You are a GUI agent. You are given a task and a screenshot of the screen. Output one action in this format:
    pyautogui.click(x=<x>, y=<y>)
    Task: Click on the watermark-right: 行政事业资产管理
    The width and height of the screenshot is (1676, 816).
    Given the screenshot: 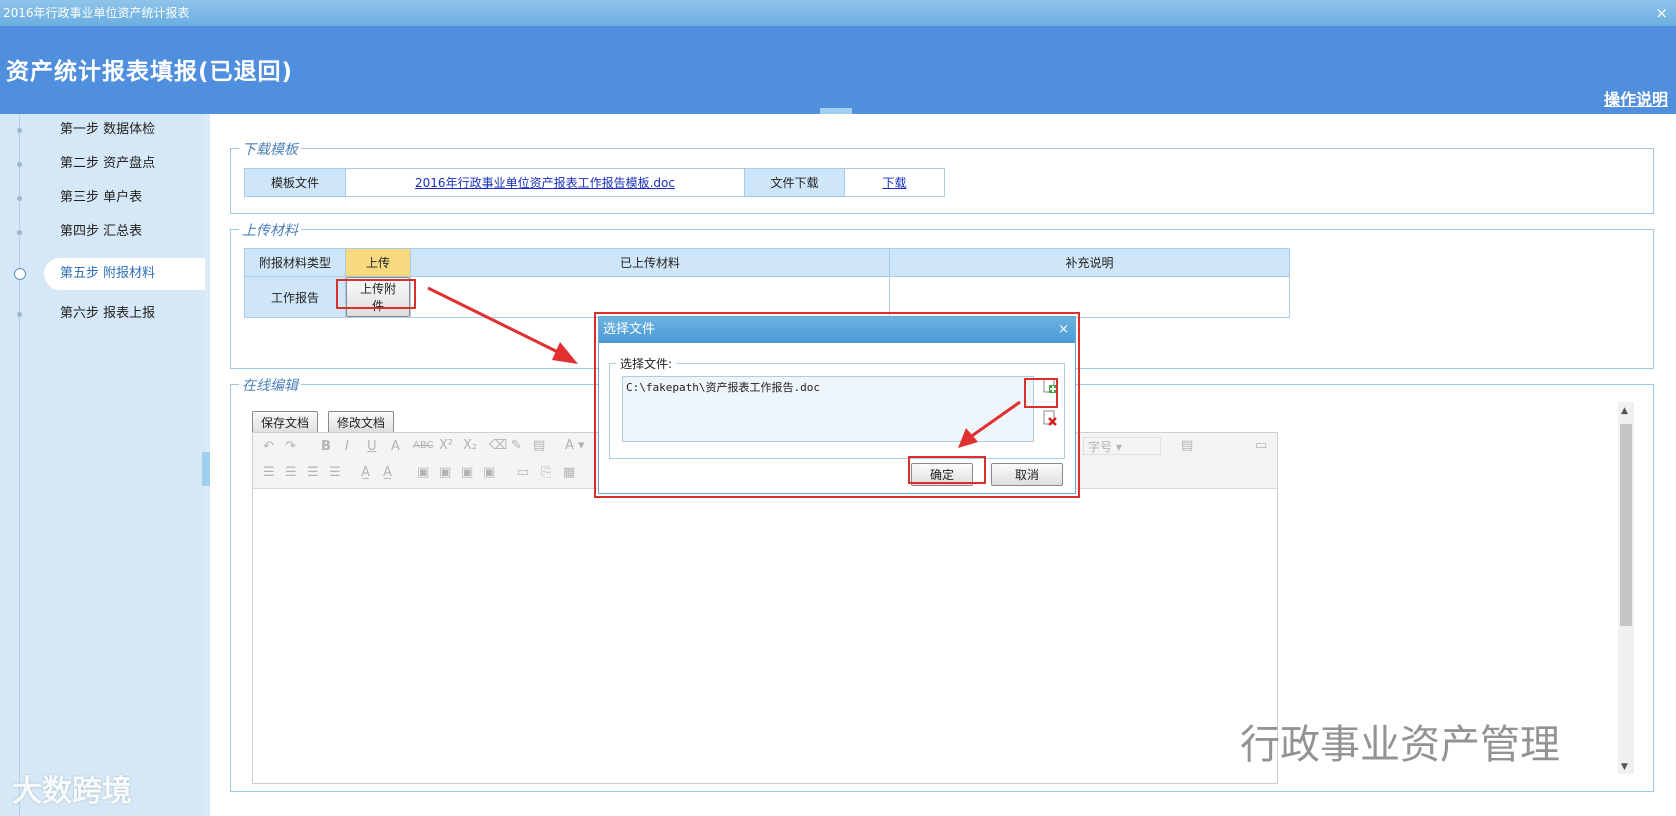 What is the action you would take?
    pyautogui.click(x=1400, y=741)
    